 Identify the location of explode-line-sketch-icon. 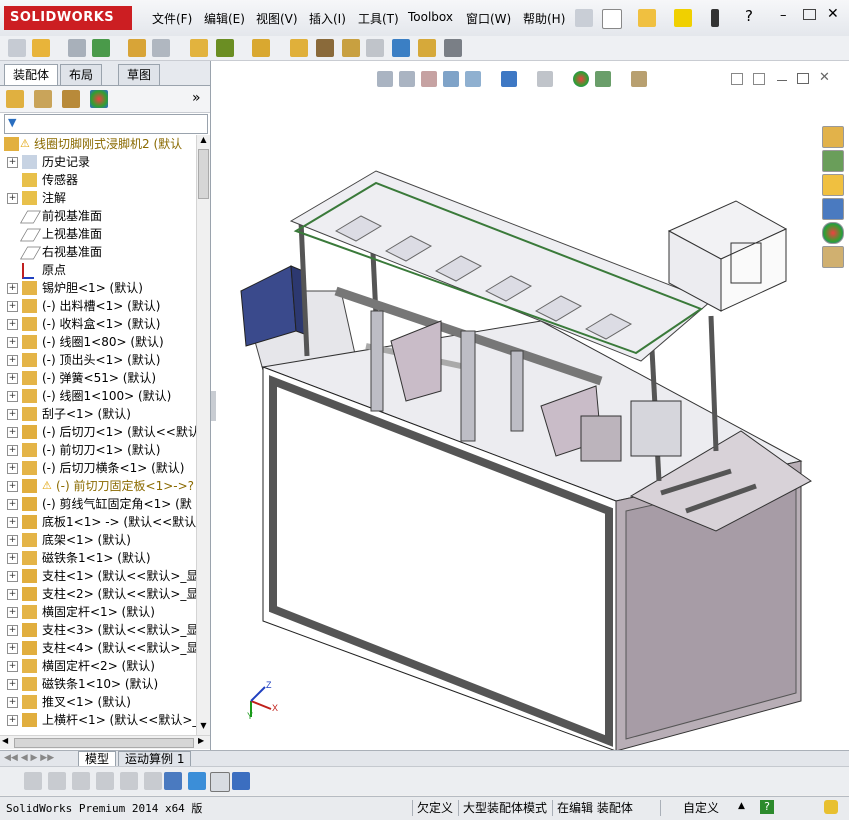
(375, 48).